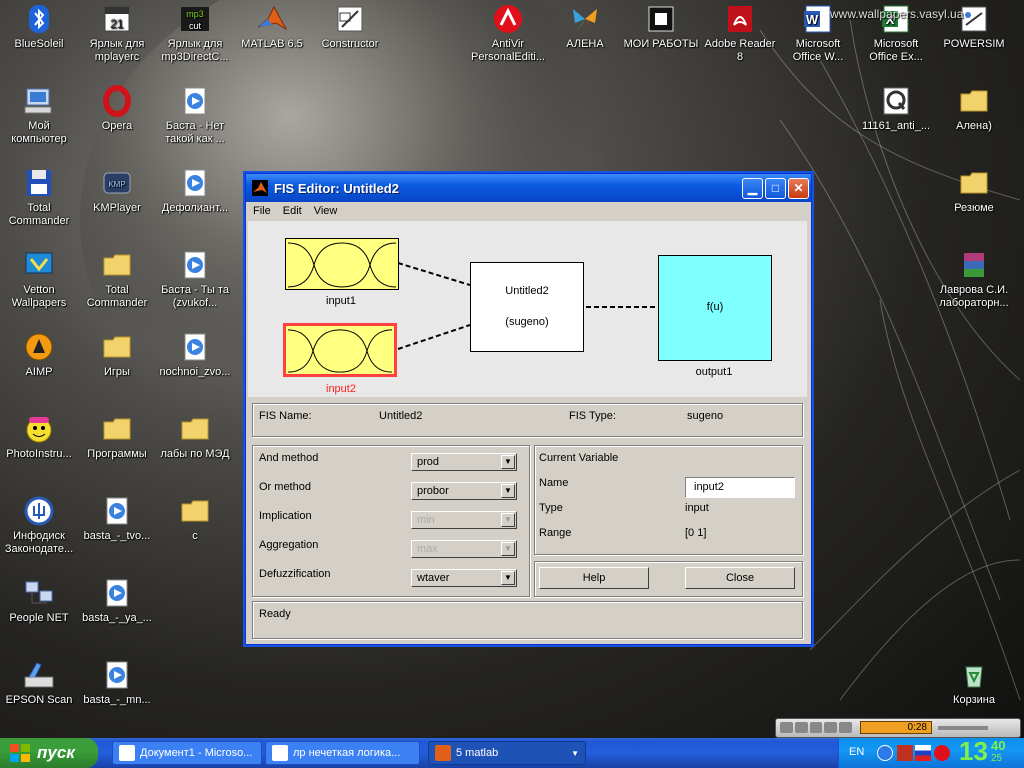  What do you see at coordinates (740, 33) in the screenshot?
I see `desktop-icon-adobe-reader: Adobe Reader 8` at bounding box center [740, 33].